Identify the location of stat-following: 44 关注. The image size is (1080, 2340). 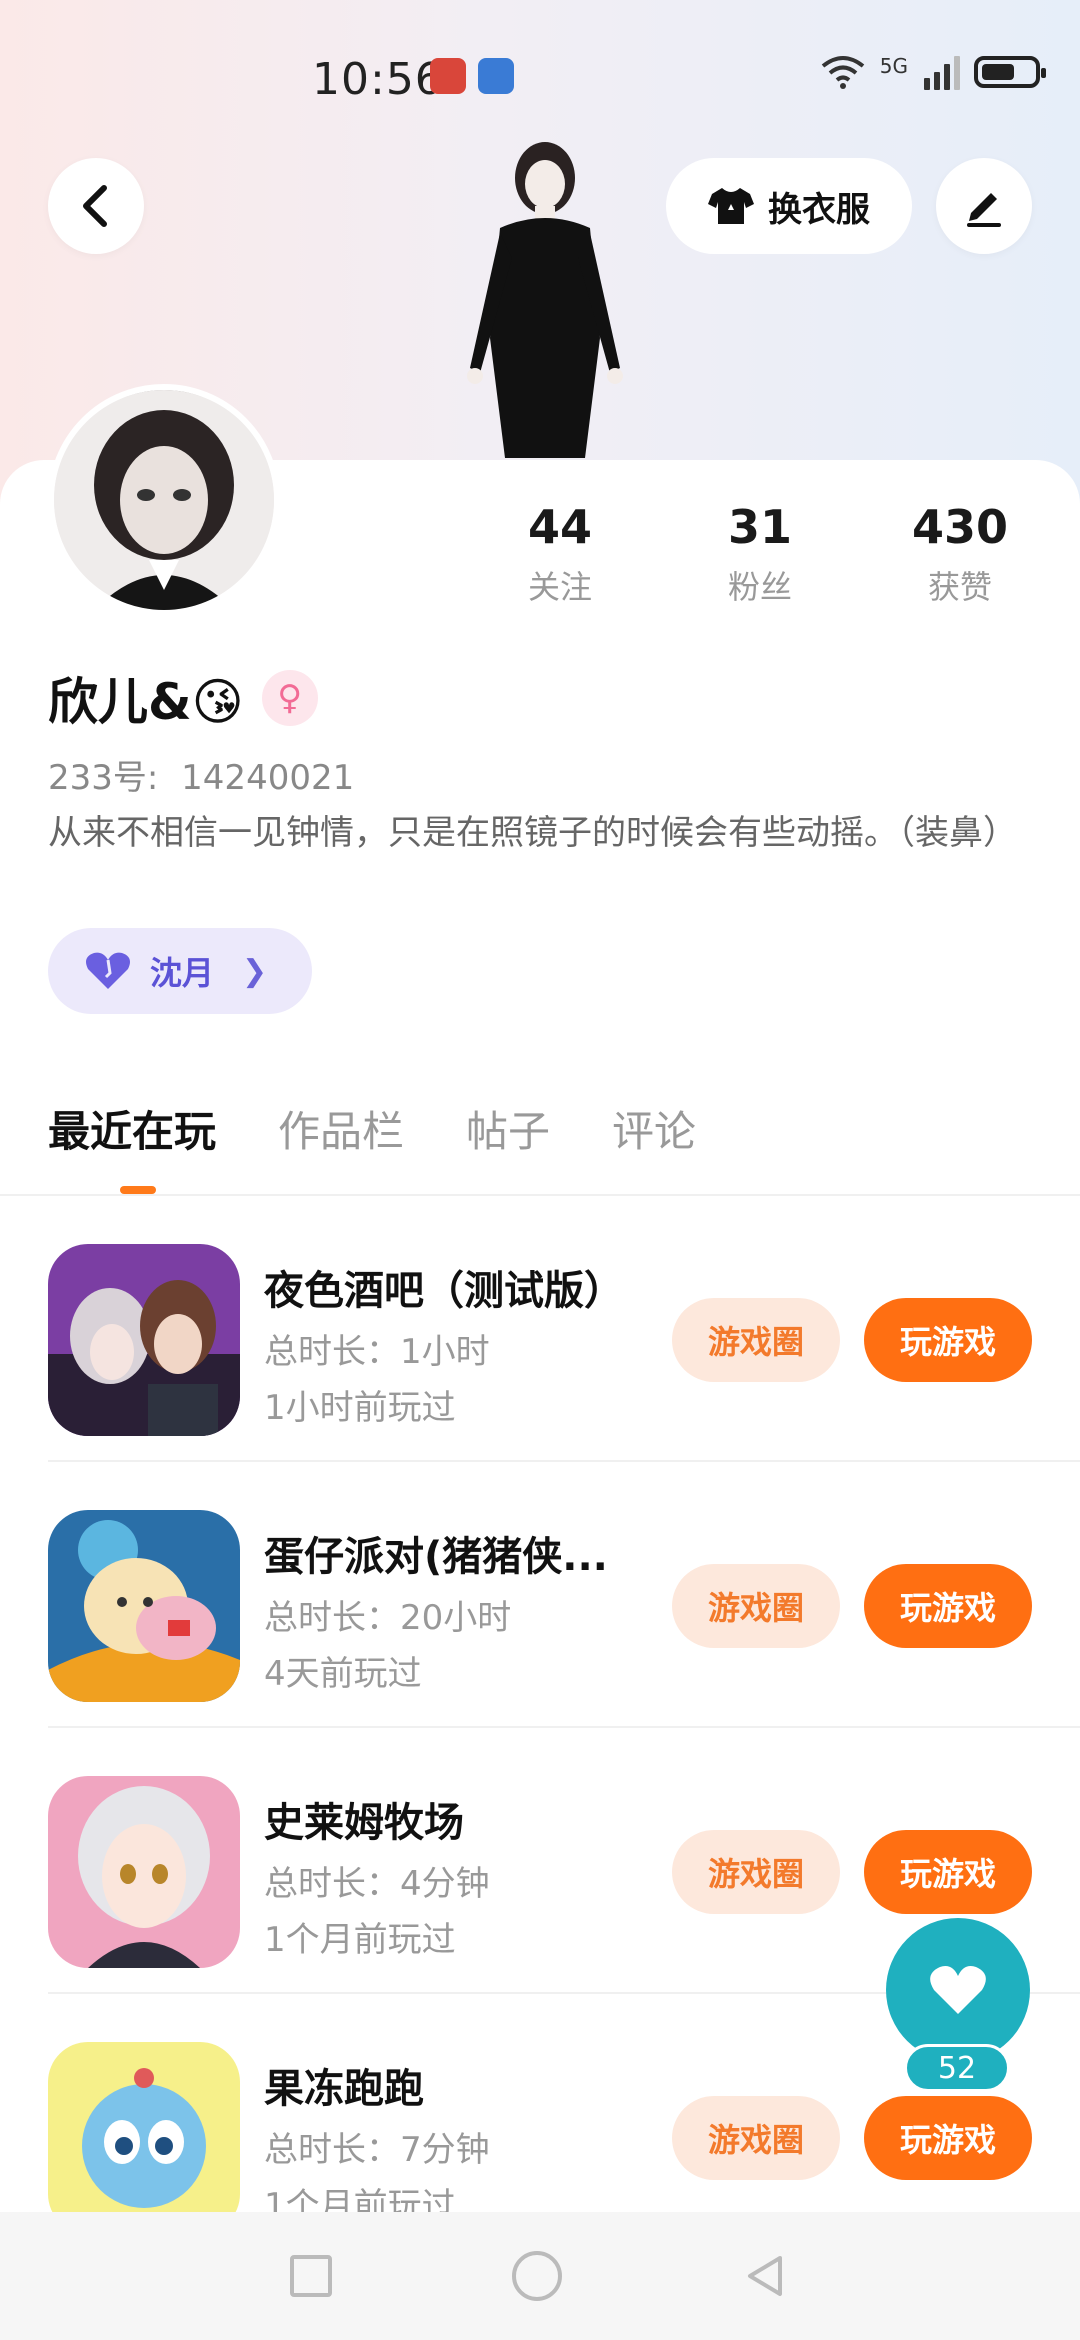
(560, 554).